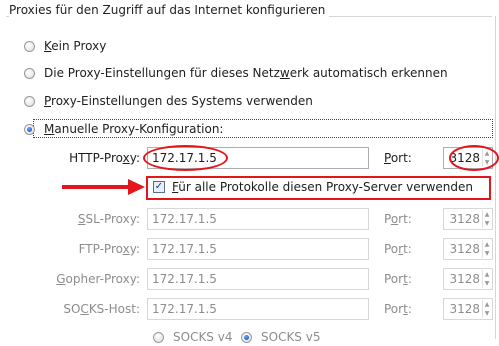  I want to click on gopher-proxy-input: 172.17.1.5, so click(258, 279).